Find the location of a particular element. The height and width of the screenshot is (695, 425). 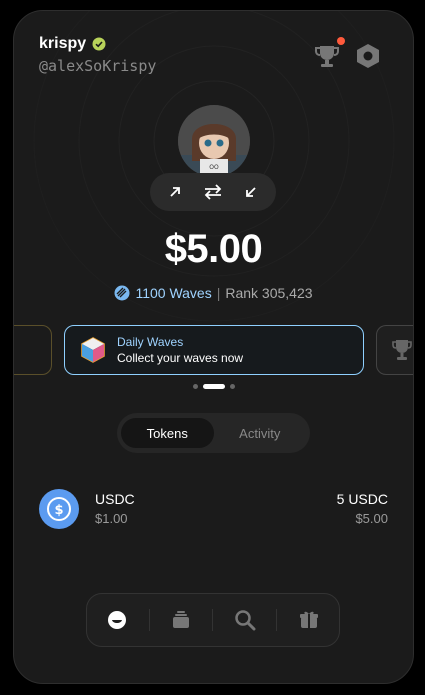

send-button is located at coordinates (175, 192).